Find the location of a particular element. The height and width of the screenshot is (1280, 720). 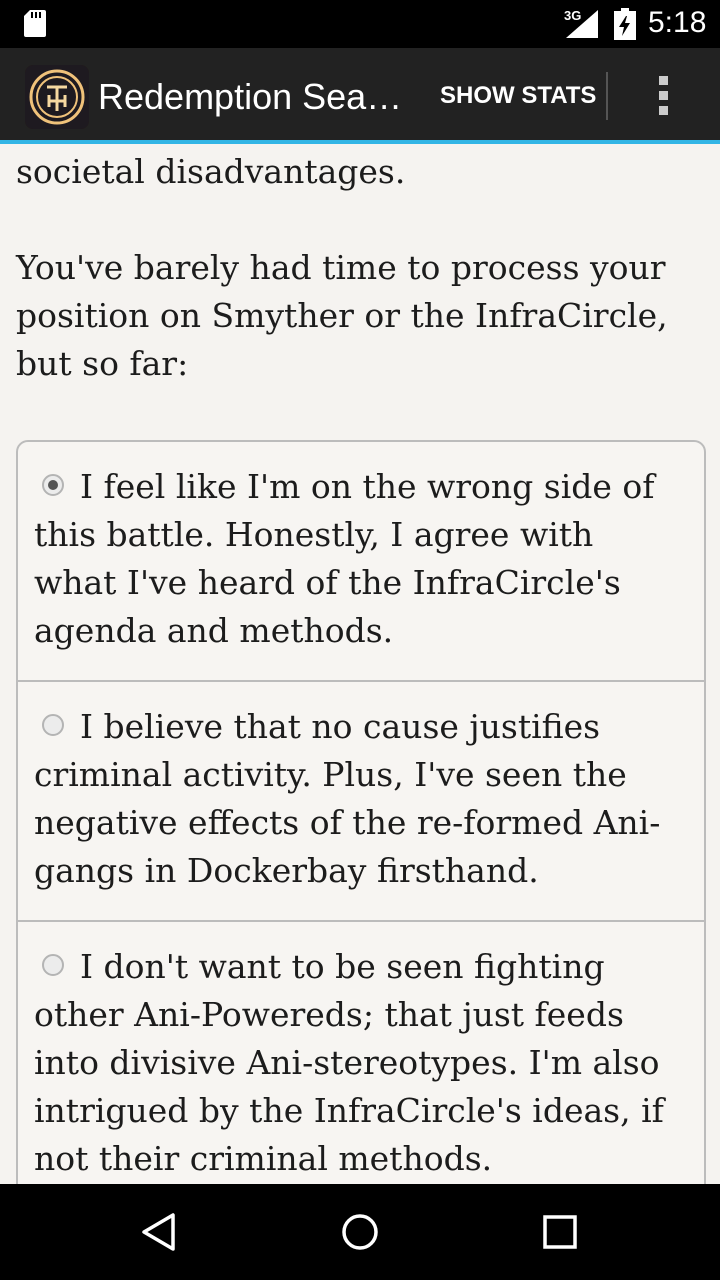

back-icon is located at coordinates (160, 1232).